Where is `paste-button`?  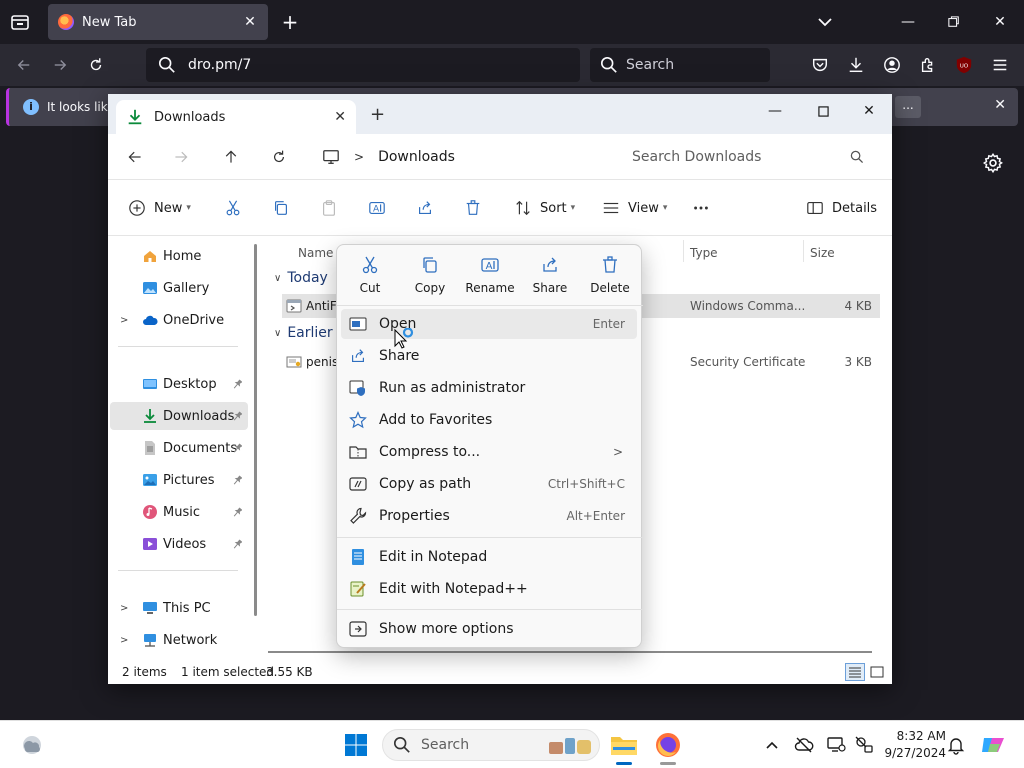 paste-button is located at coordinates (329, 208).